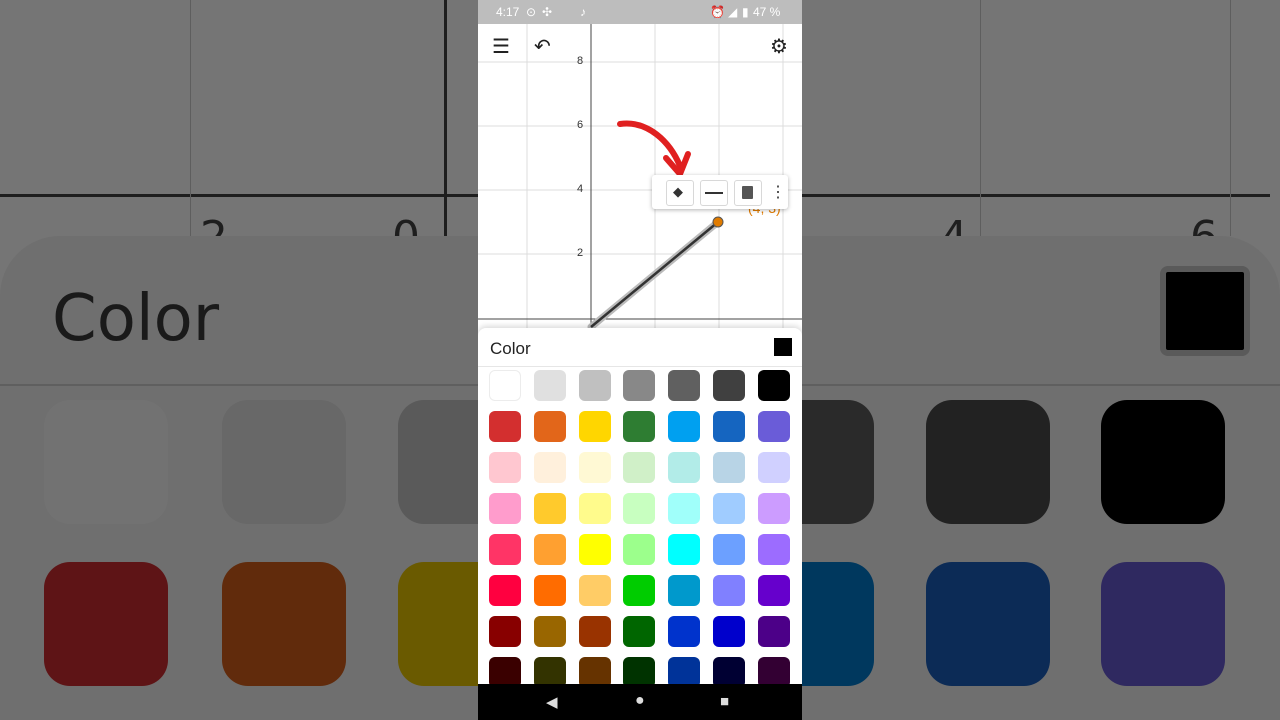  What do you see at coordinates (745, 12) in the screenshot?
I see `battery-icon: ▮` at bounding box center [745, 12].